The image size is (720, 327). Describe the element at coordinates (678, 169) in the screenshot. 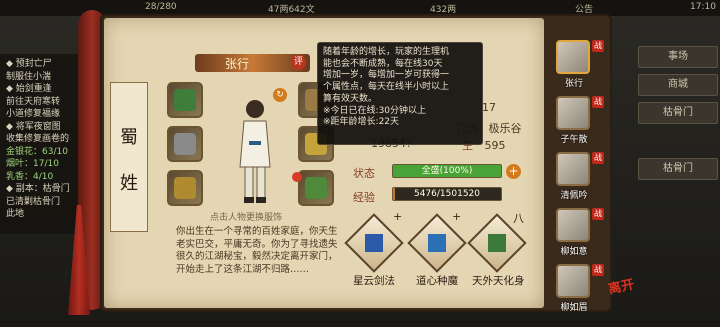

I see `menu-item-dungeon-2: 枯骨门` at that location.